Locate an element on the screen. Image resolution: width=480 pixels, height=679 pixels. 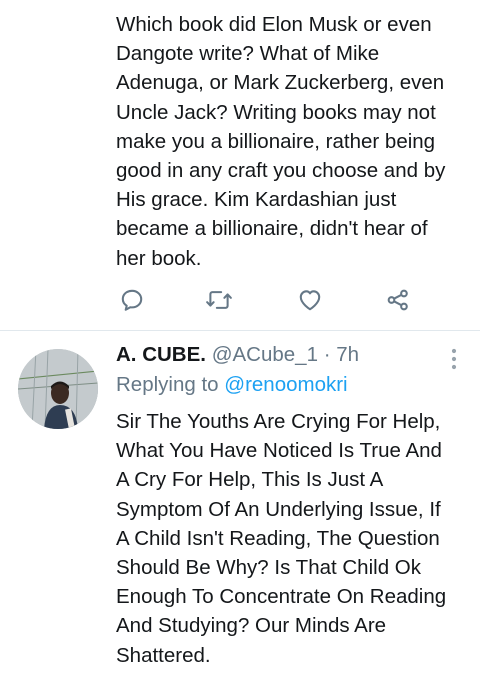
tweet-text-line: Sir The Youths Are Crying For Help, is located at coordinates (278, 421).